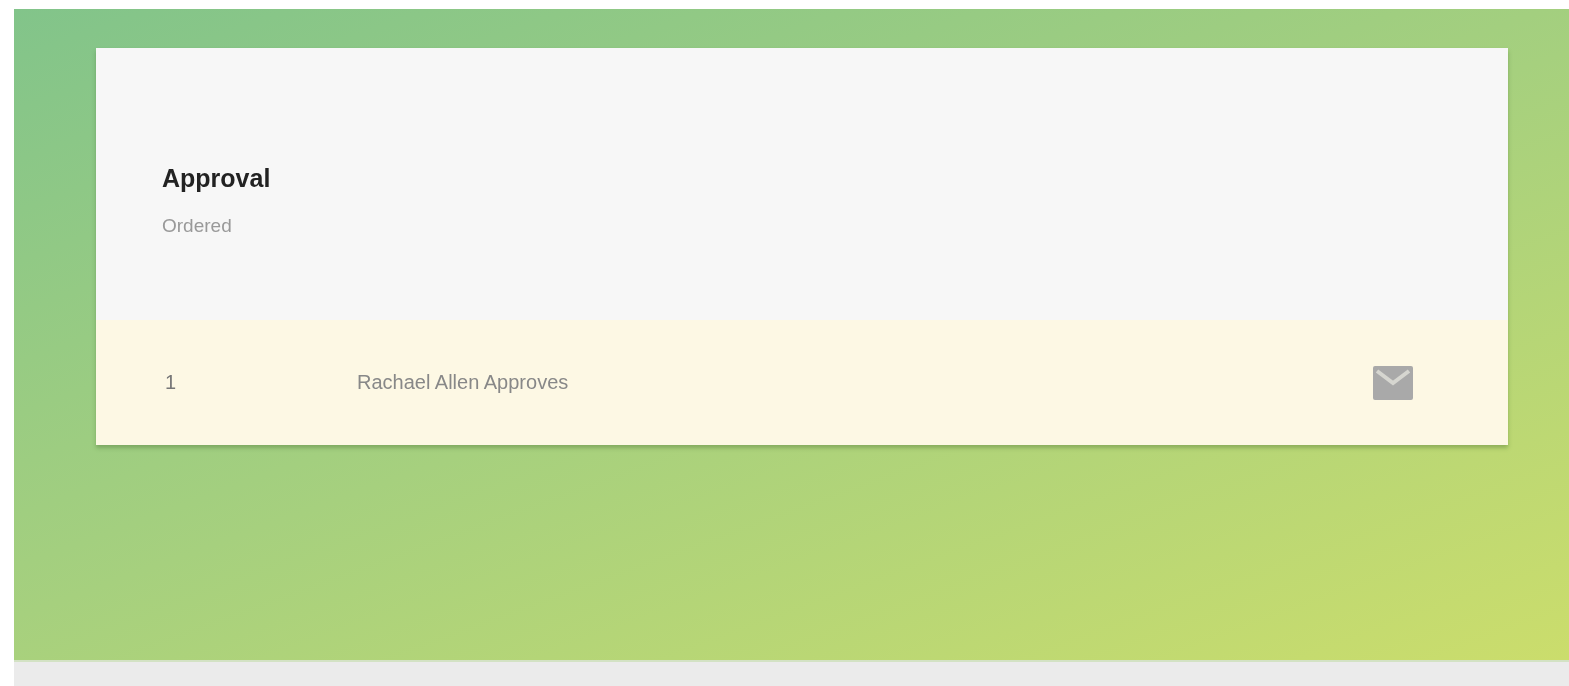  I want to click on step-number: 1, so click(171, 382).